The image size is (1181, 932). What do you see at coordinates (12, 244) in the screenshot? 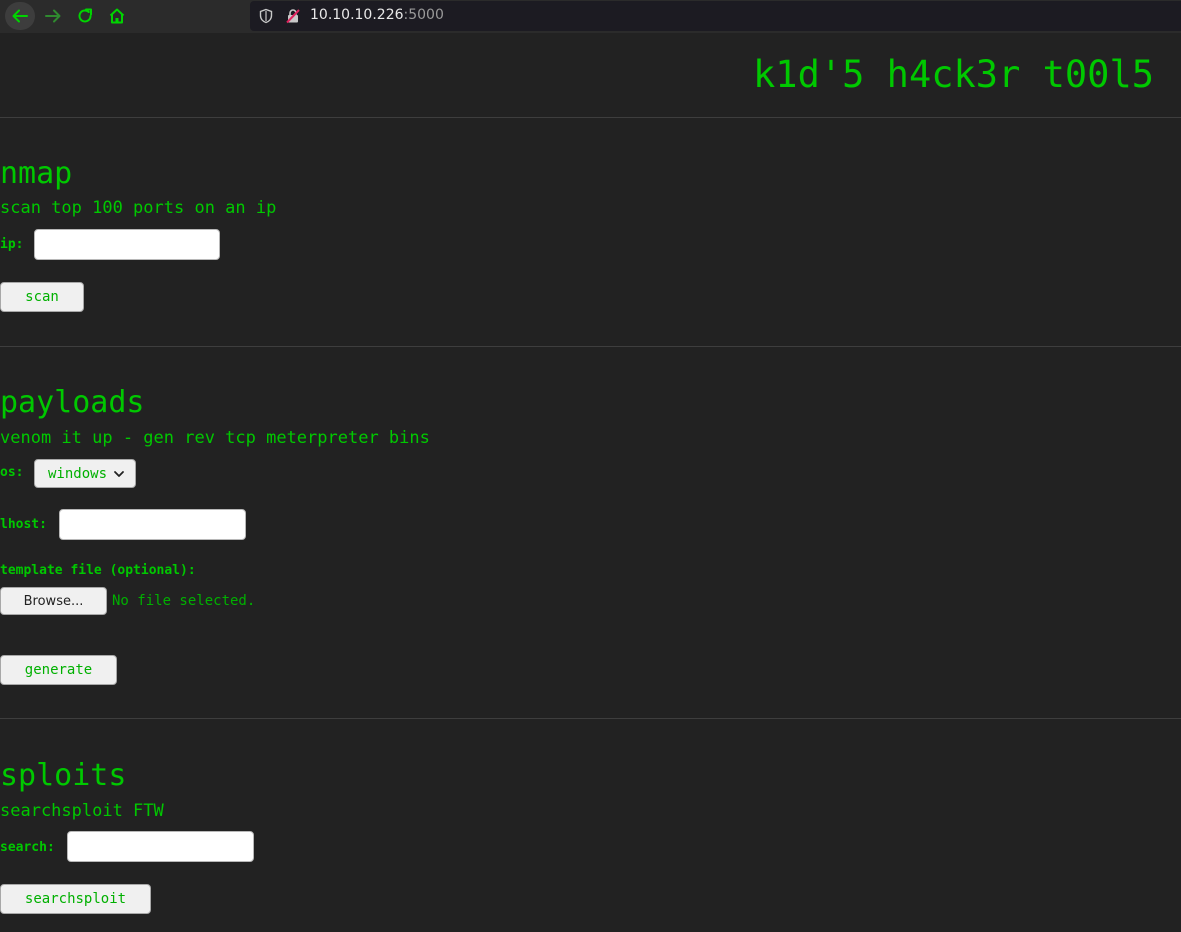
I see `ip-label: ip:` at bounding box center [12, 244].